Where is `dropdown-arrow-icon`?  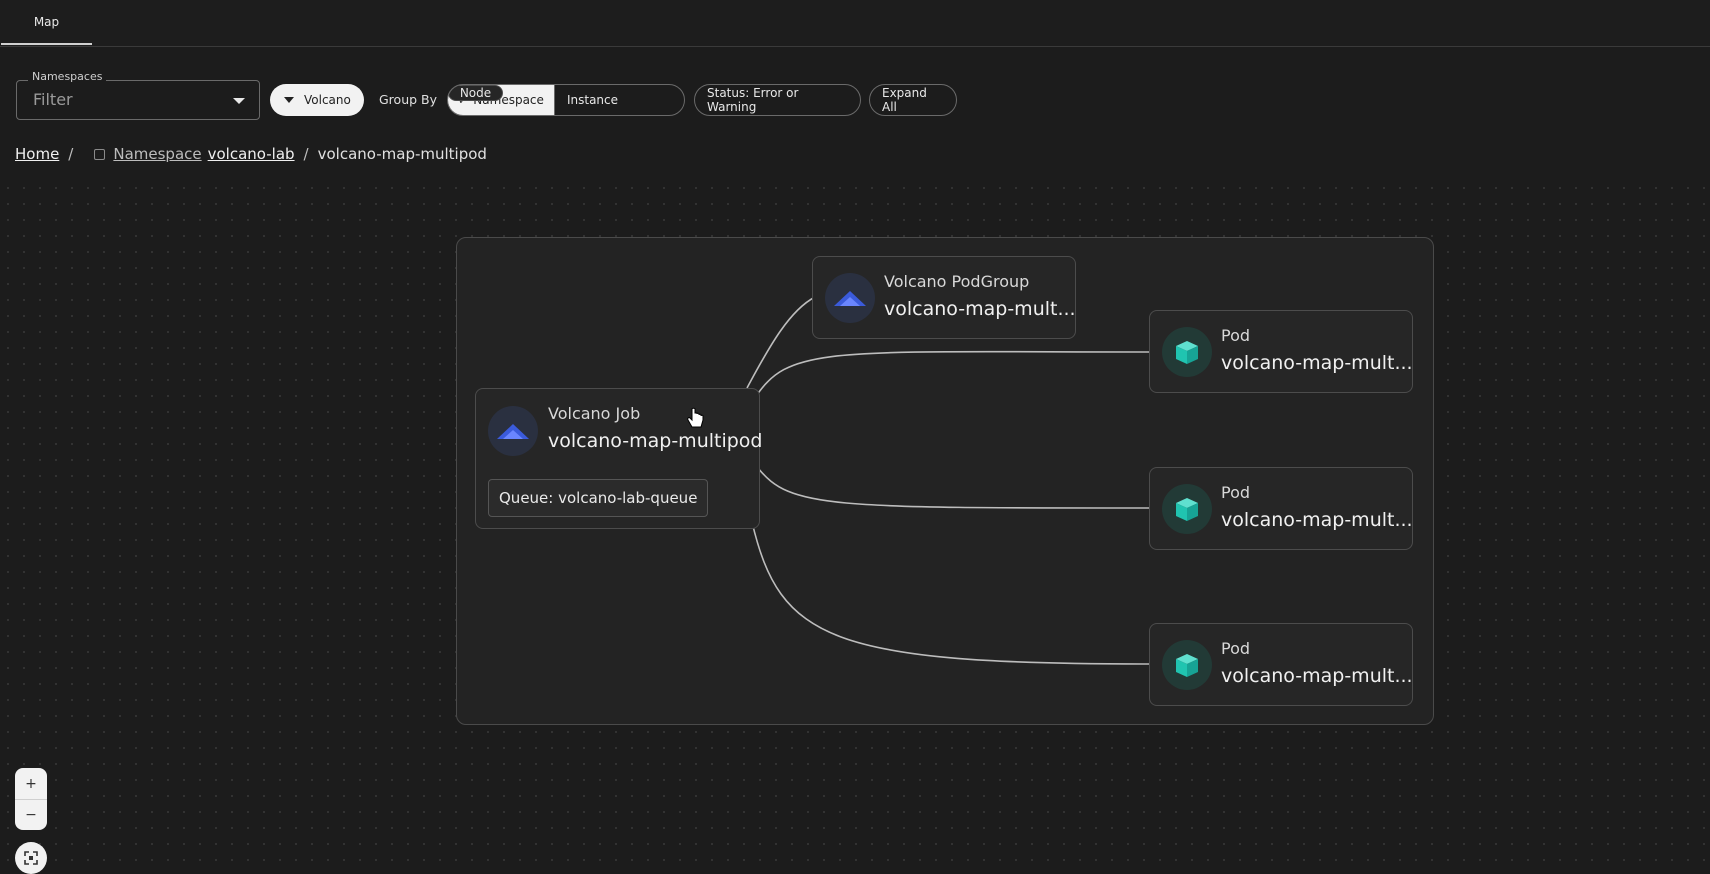 dropdown-arrow-icon is located at coordinates (239, 101).